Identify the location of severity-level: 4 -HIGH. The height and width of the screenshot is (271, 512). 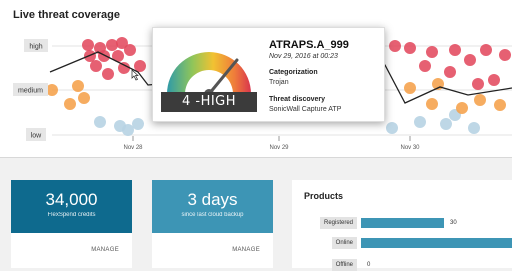
(209, 102).